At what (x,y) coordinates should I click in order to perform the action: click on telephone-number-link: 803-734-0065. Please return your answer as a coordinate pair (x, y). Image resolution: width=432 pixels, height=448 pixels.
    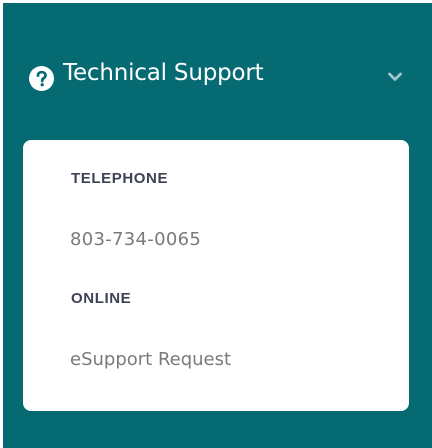
    Looking at the image, I should click on (135, 239).